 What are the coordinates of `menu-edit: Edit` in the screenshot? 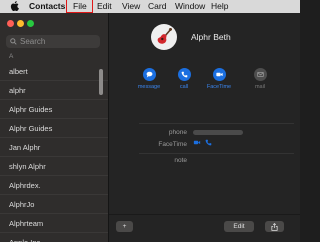 It's located at (104, 6).